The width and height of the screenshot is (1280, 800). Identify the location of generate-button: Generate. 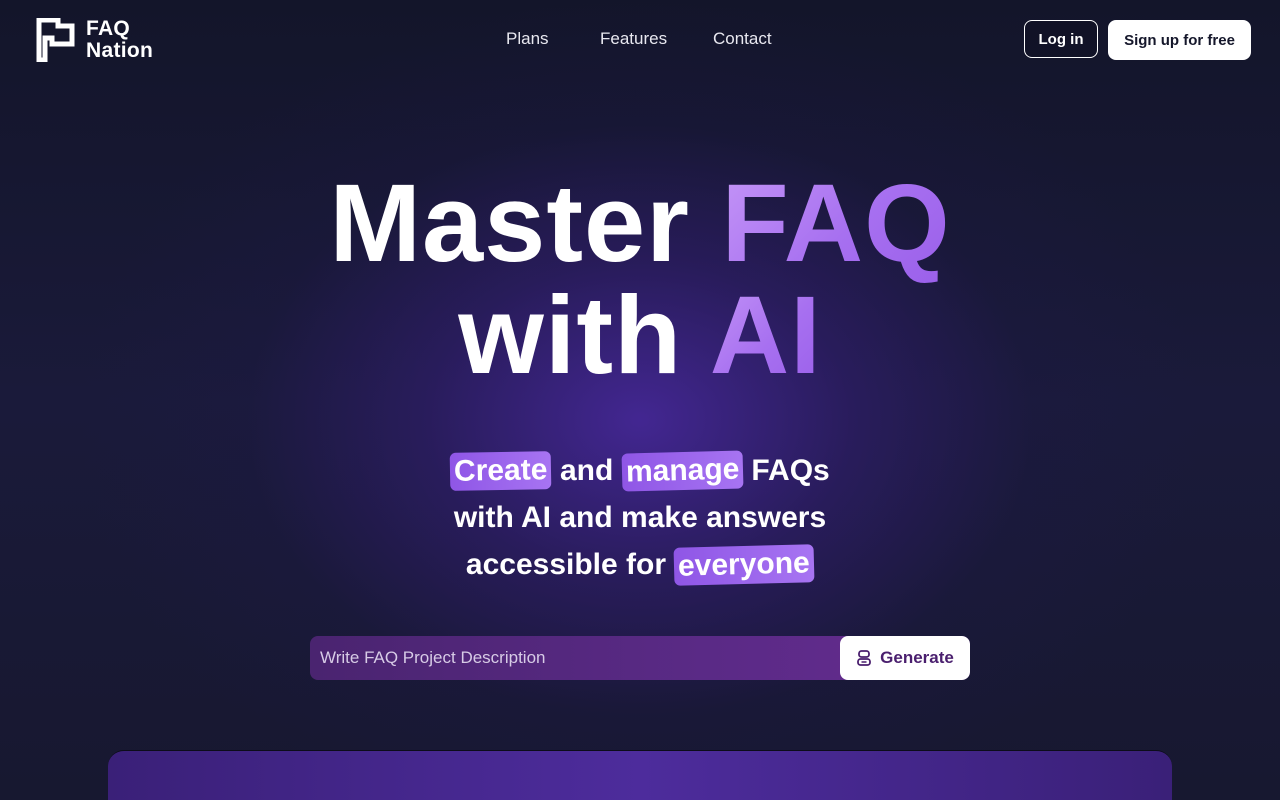
(905, 658).